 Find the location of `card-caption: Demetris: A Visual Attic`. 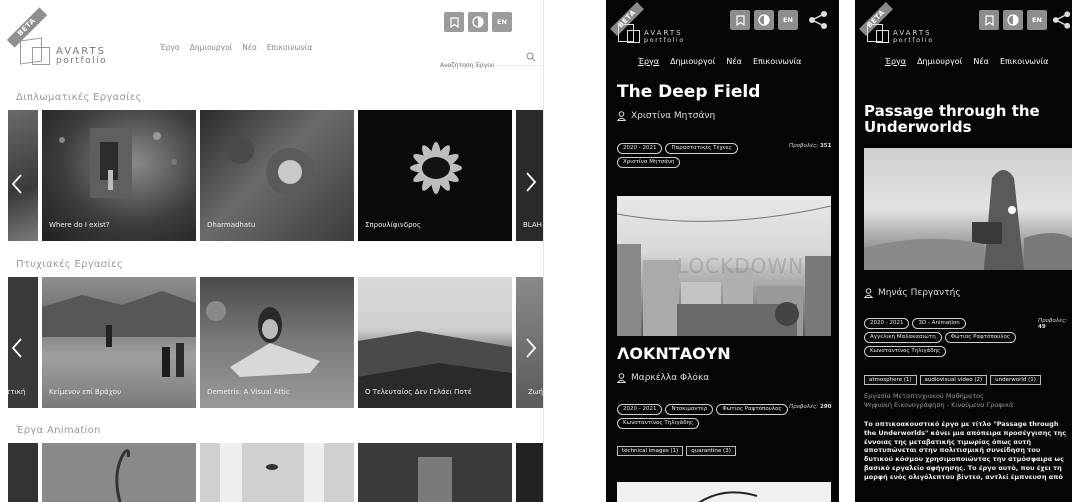

card-caption: Demetris: A Visual Attic is located at coordinates (248, 392).